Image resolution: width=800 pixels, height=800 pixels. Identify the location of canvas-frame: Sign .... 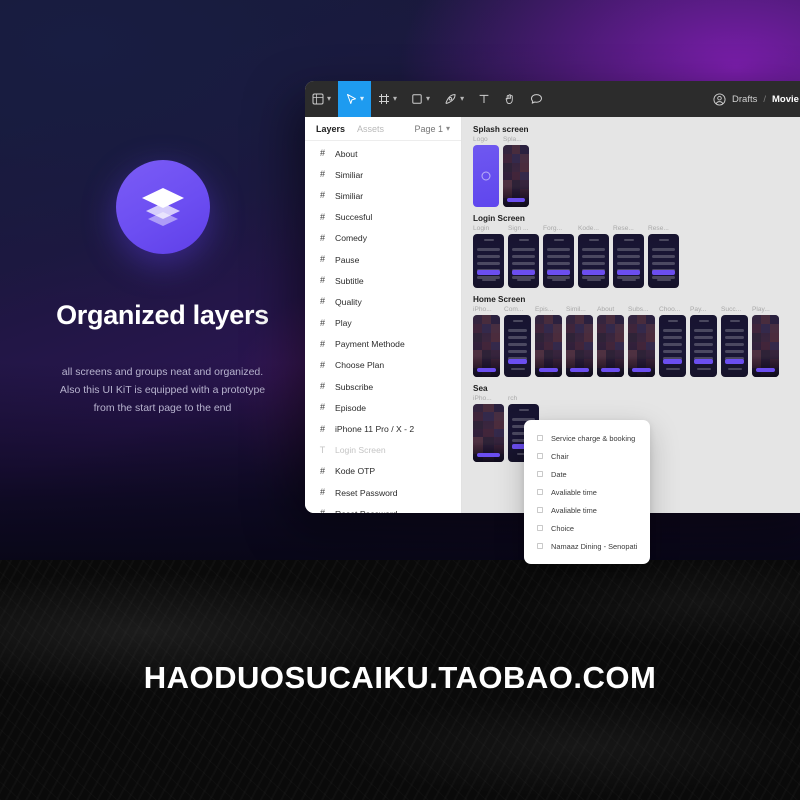
(523, 256).